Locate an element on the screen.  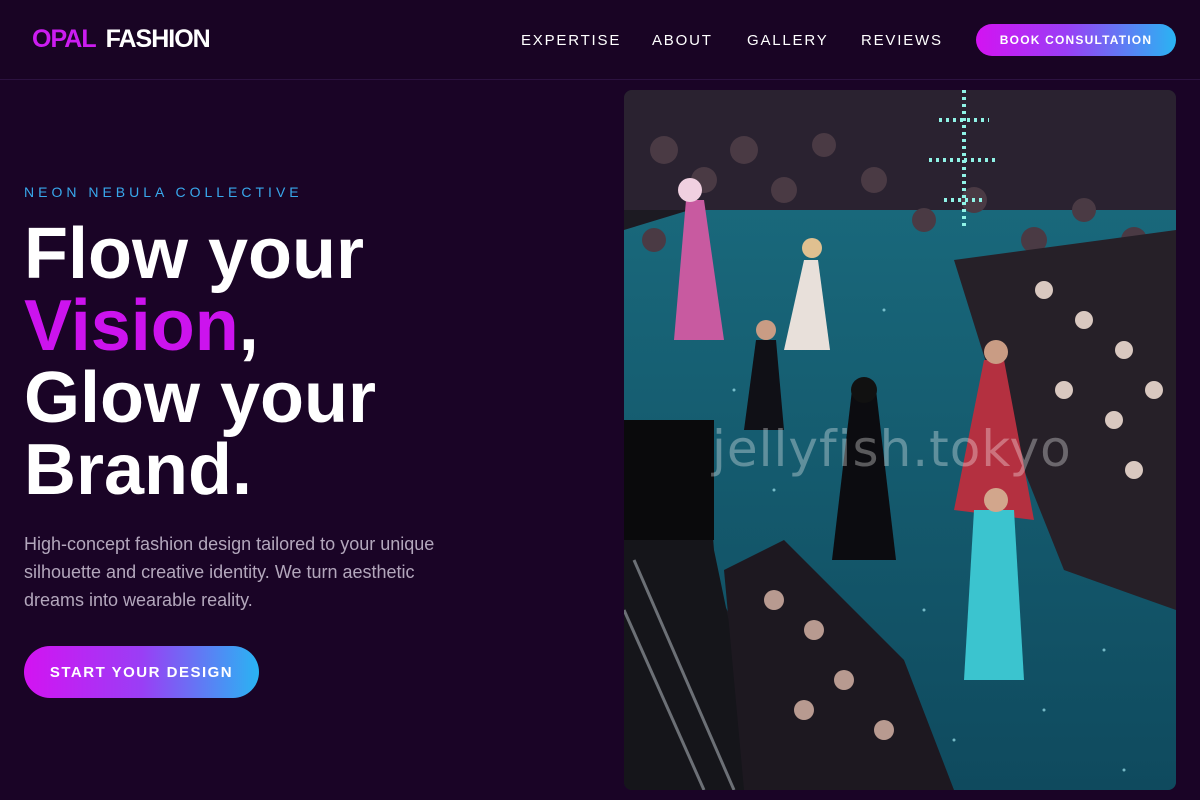
nav-link-expertise: EXPERTISE is located at coordinates (571, 40).